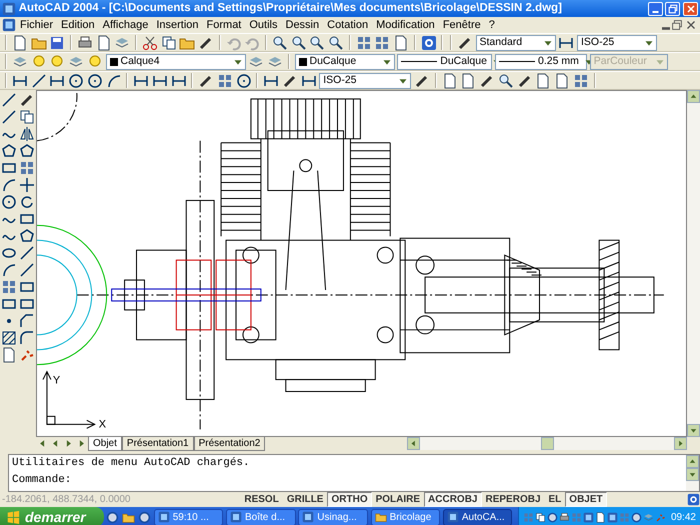 Image resolution: width=700 pixels, height=525 pixels. What do you see at coordinates (398, 499) in the screenshot?
I see `status-toggle: POLAIRE` at bounding box center [398, 499].